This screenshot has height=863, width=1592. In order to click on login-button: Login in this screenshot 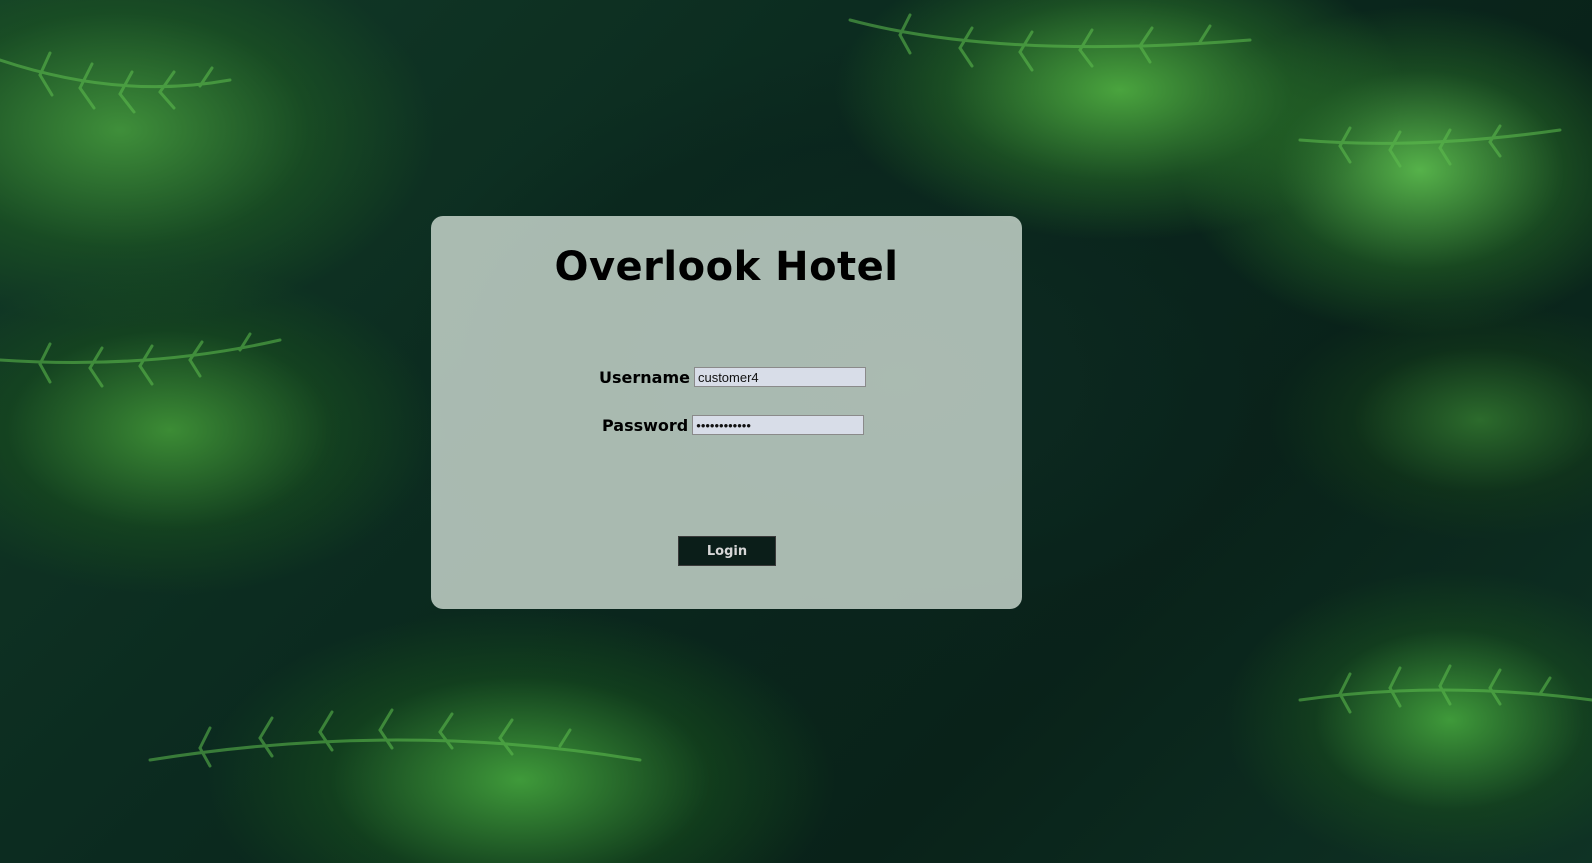, I will do `click(727, 551)`.